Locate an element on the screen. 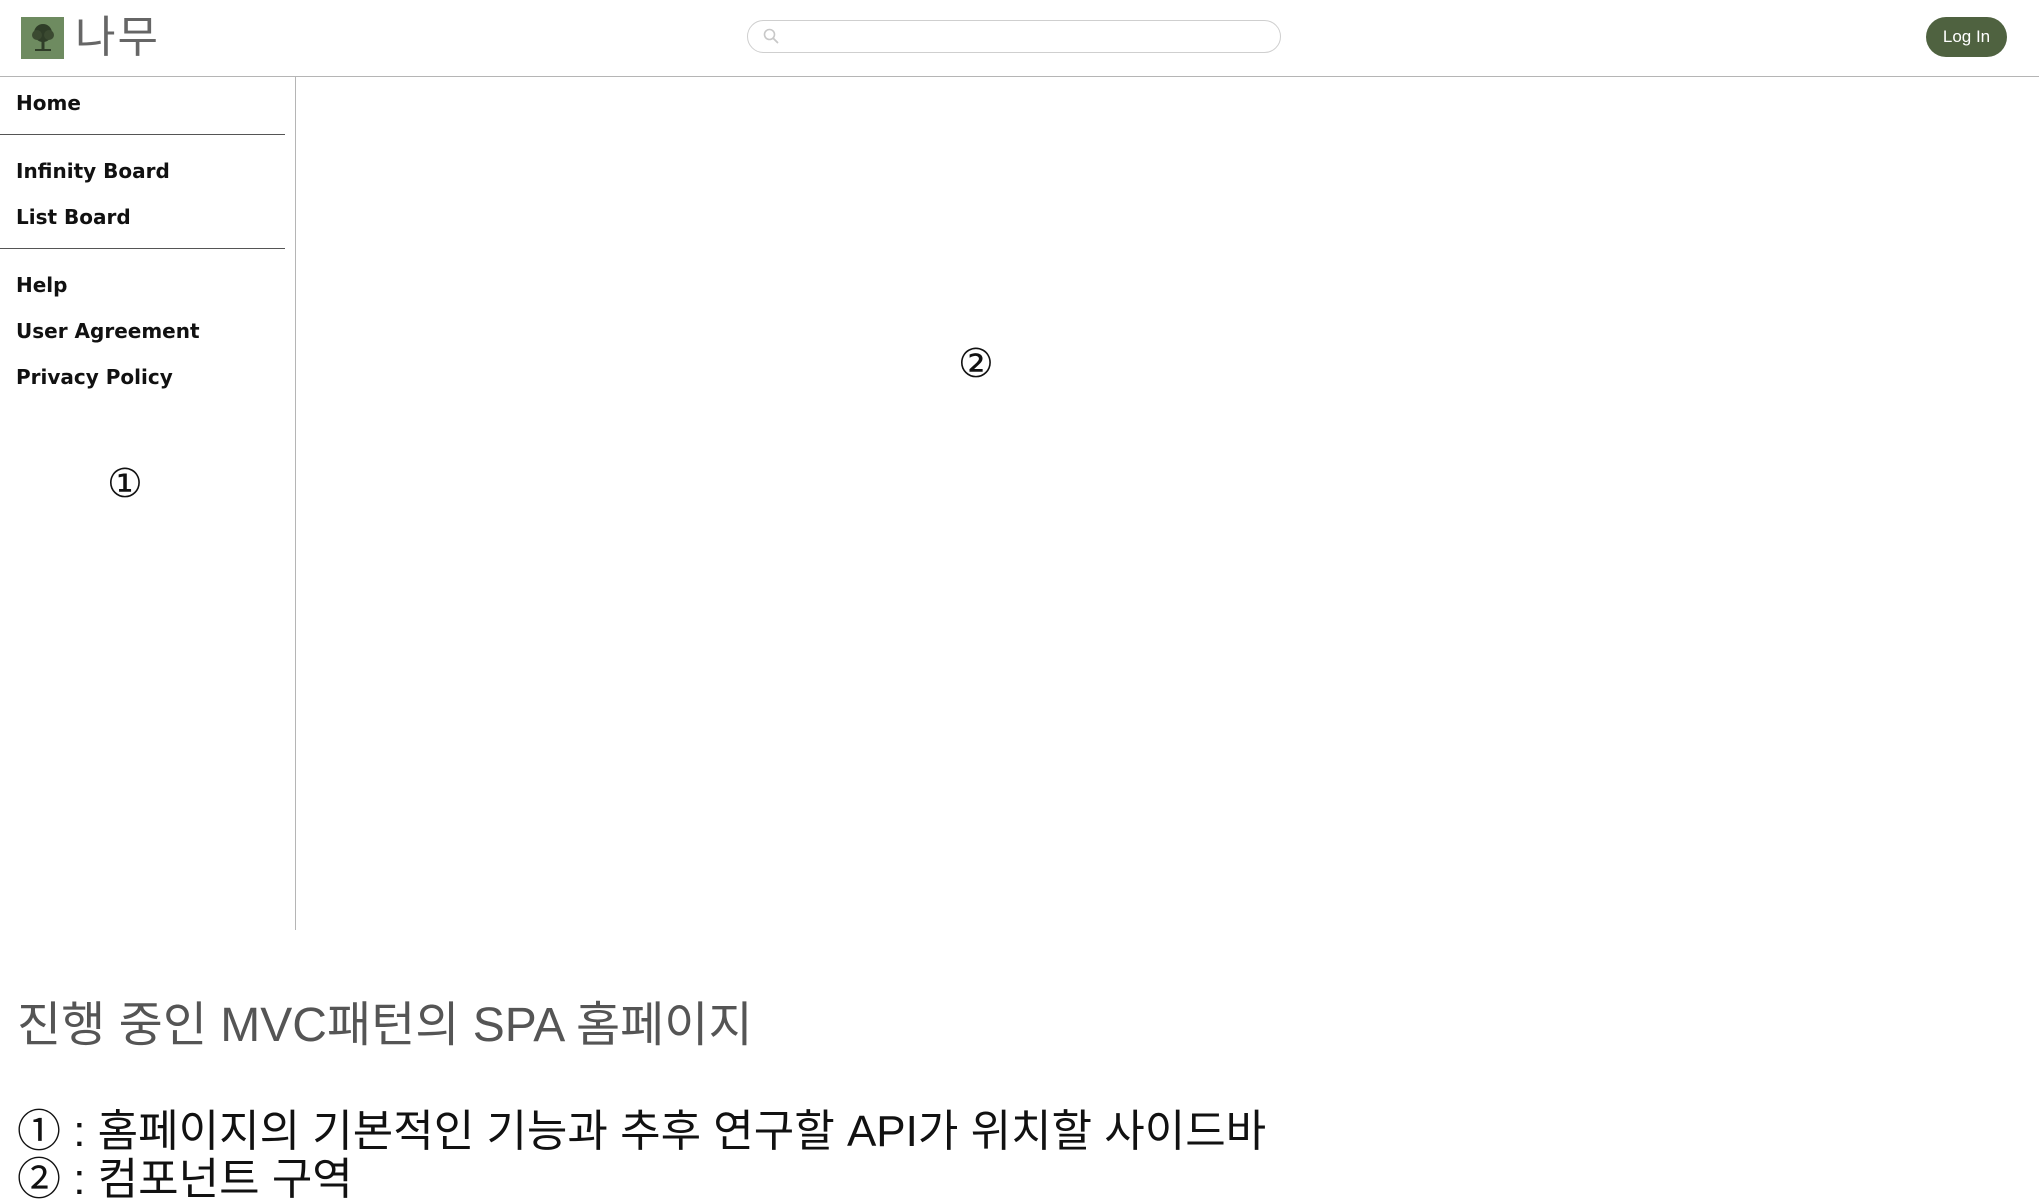 The width and height of the screenshot is (2039, 1203). logo-text: 나무 is located at coordinates (117, 37).